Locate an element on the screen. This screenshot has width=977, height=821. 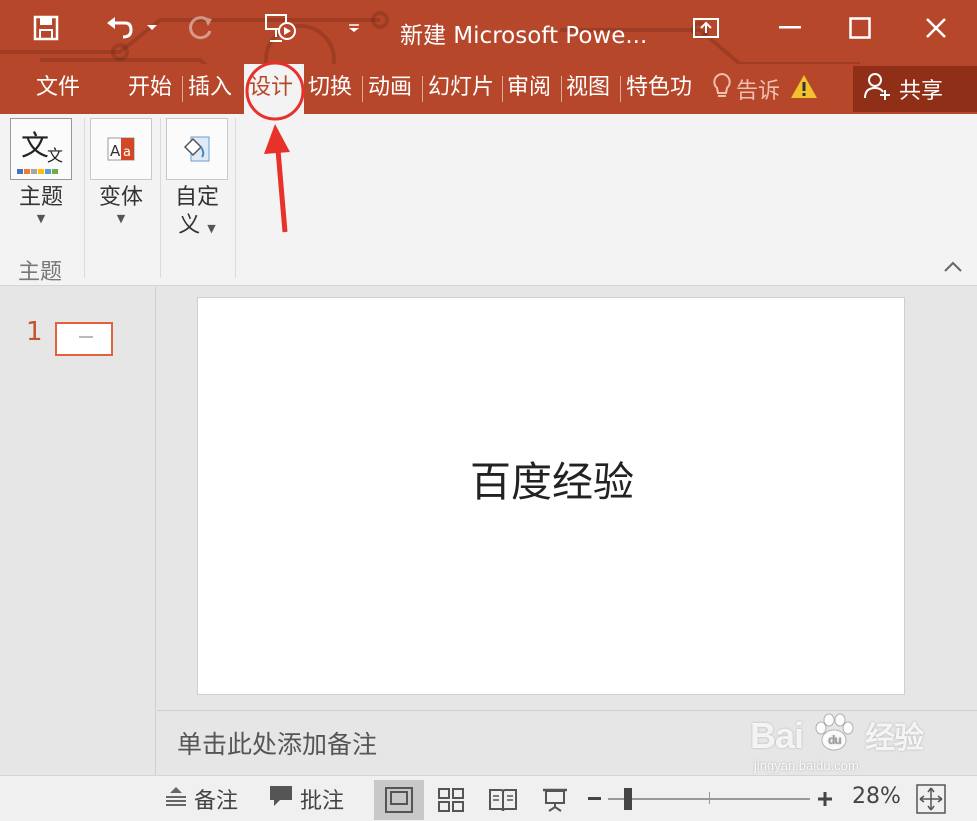
close-icon is located at coordinates (936, 28).